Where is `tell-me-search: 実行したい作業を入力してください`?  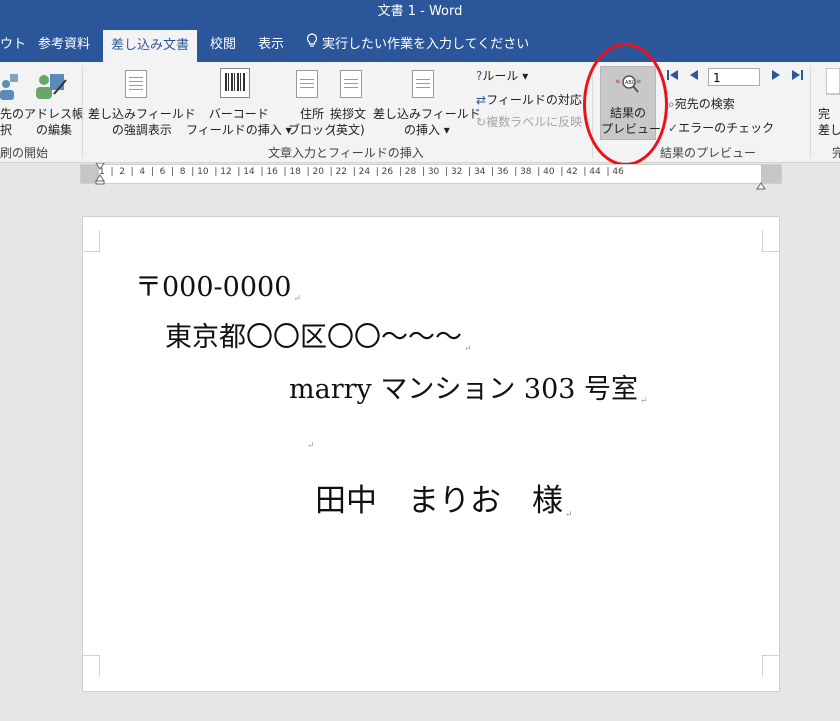
tell-me-search: 実行したい作業を入力してください is located at coordinates (417, 45).